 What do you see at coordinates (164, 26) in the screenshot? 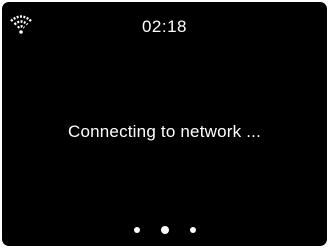
I see `clock: 02:18` at bounding box center [164, 26].